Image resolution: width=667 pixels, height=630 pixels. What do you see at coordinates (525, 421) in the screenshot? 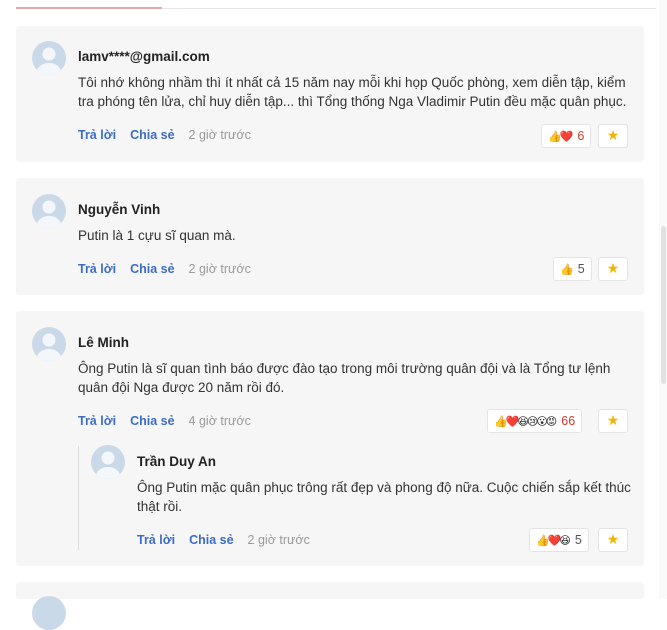
I see `reaction-icons: 👍❤️😆😢😮😡` at bounding box center [525, 421].